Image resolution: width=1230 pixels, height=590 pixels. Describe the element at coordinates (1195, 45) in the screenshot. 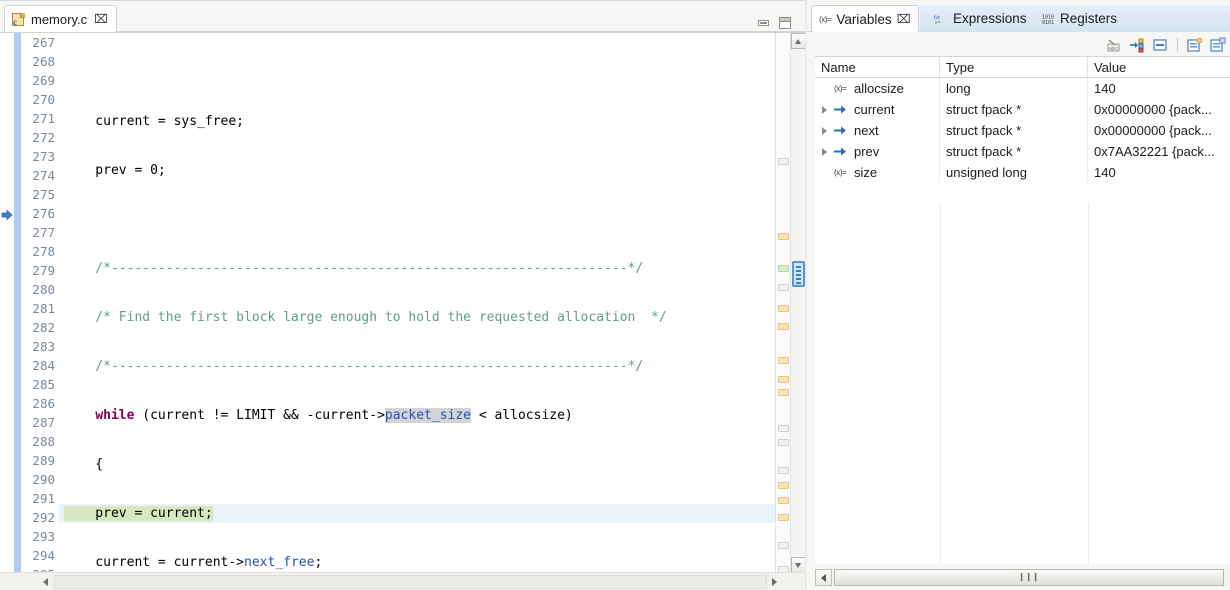

I see `new-variable-icon` at that location.